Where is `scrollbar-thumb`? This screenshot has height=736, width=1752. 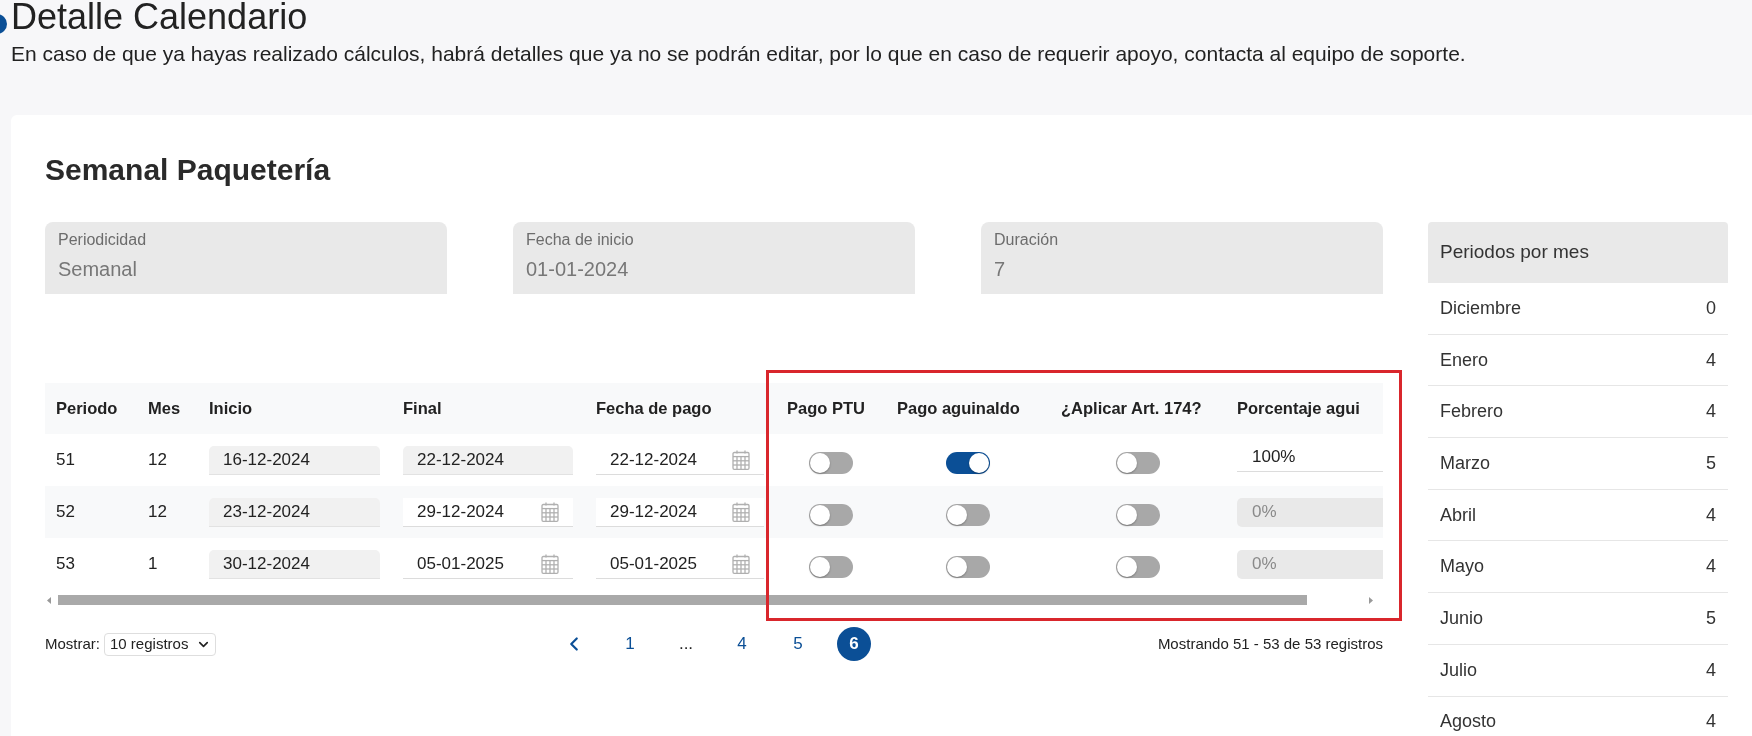
scrollbar-thumb is located at coordinates (682, 600).